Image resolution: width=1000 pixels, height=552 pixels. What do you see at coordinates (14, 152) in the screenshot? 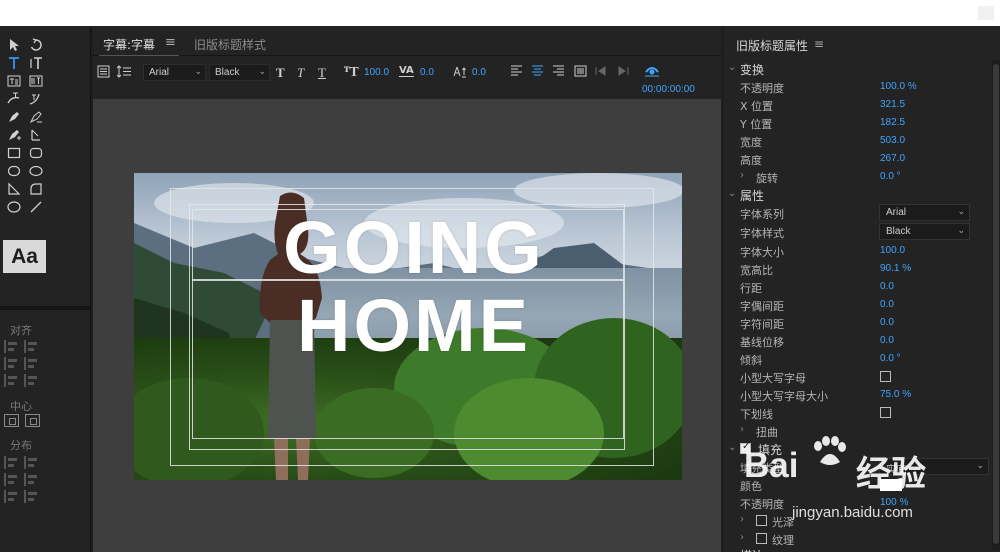
I see `rectangle-tool-icon` at bounding box center [14, 152].